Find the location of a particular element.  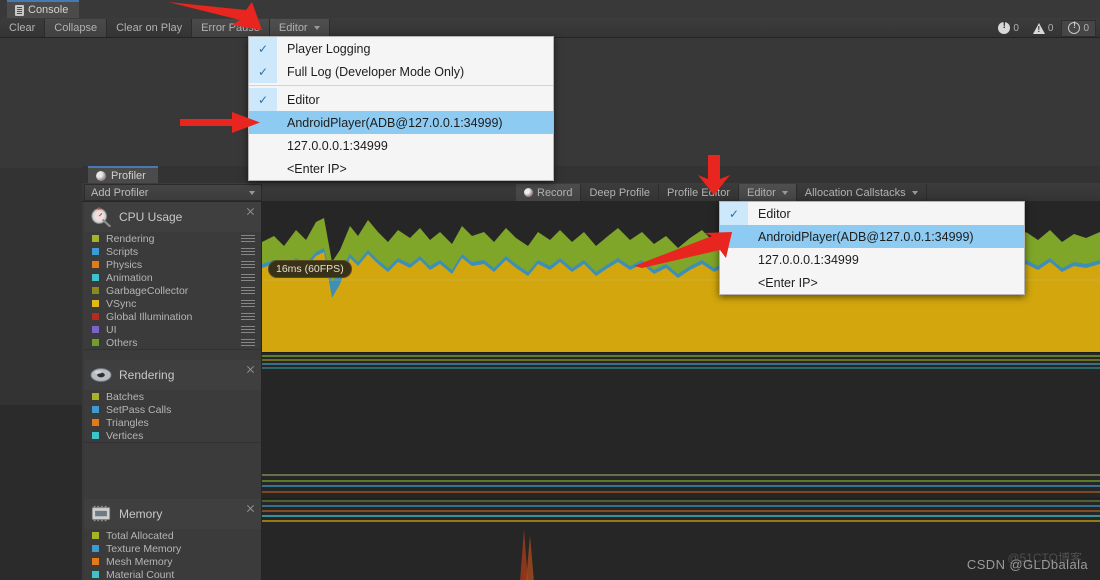

check-icon: ✓ is located at coordinates (263, 99).